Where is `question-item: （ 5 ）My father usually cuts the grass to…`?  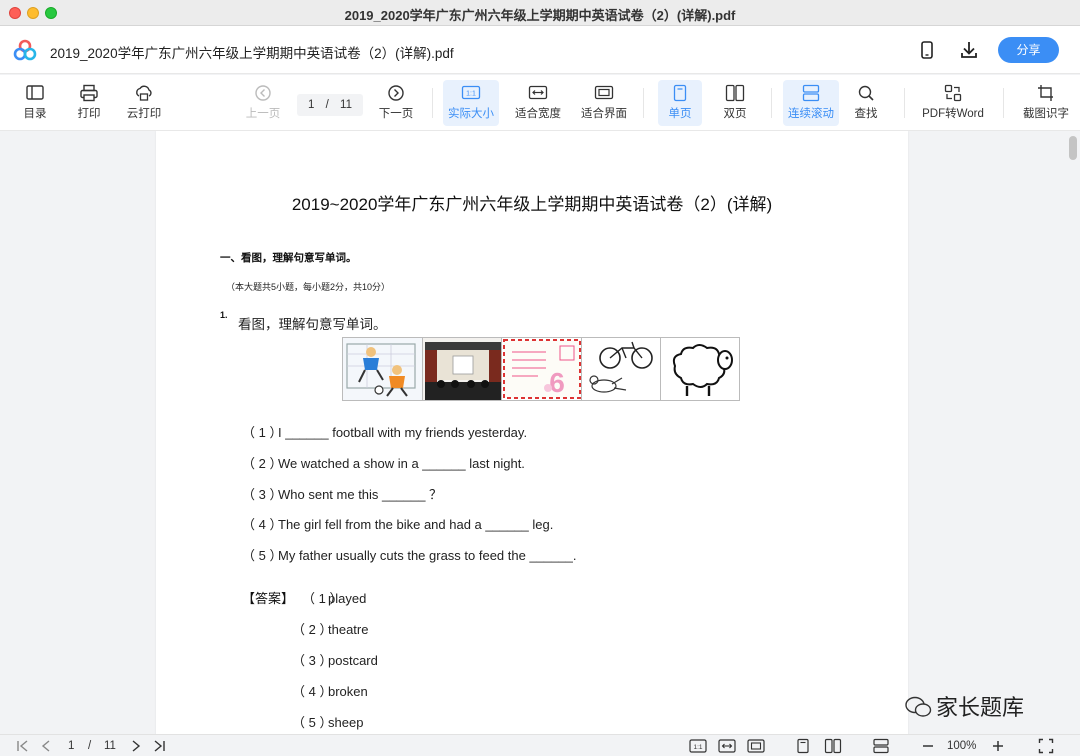 question-item: （ 5 ）My father usually cuts the grass to… is located at coordinates (409, 554).